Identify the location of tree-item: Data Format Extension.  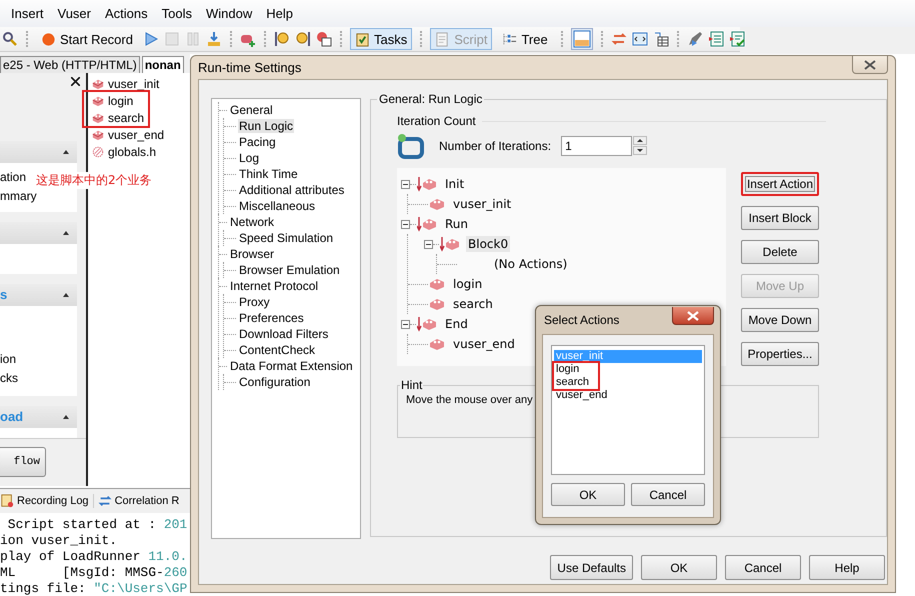
(291, 366).